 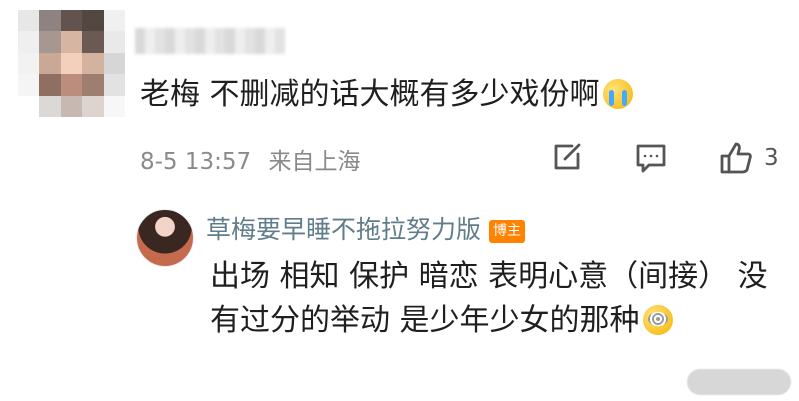 I want to click on crying-emoji-icon, so click(x=617, y=94).